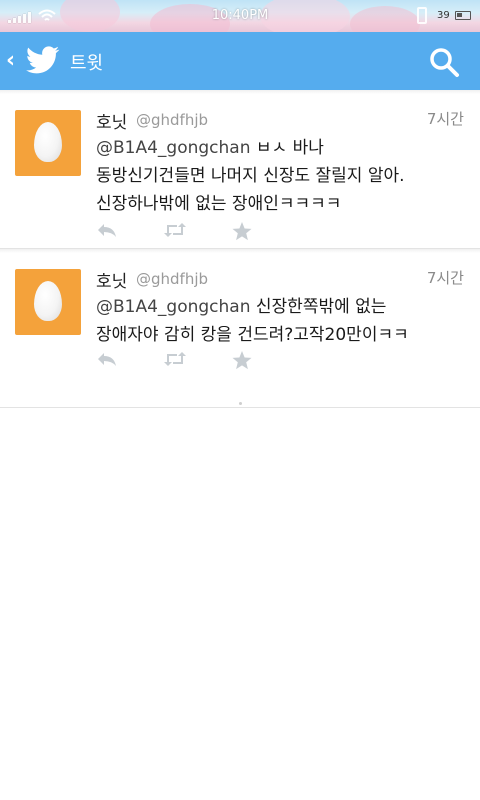 This screenshot has height=800, width=480. I want to click on app-bar: ‹ 트윗, so click(240, 61).